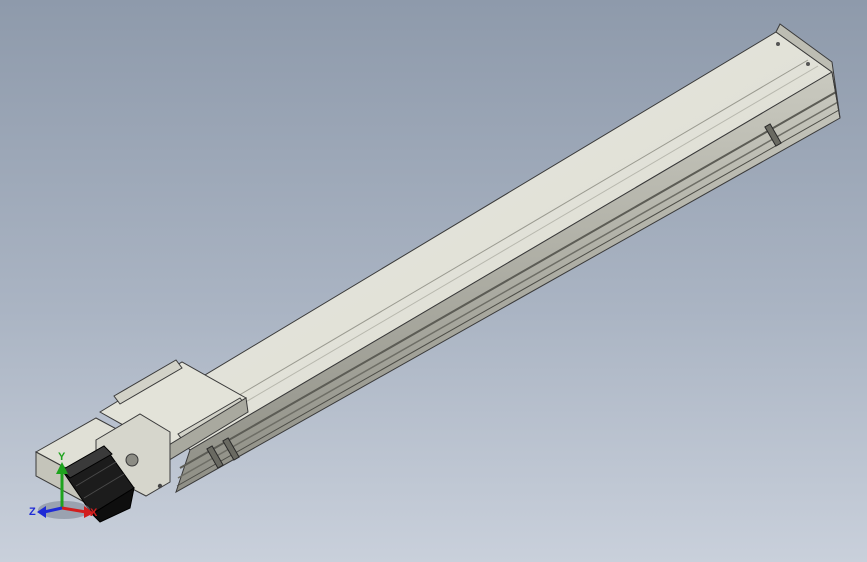 The image size is (867, 562). I want to click on triad-label-y: Y, so click(62, 457).